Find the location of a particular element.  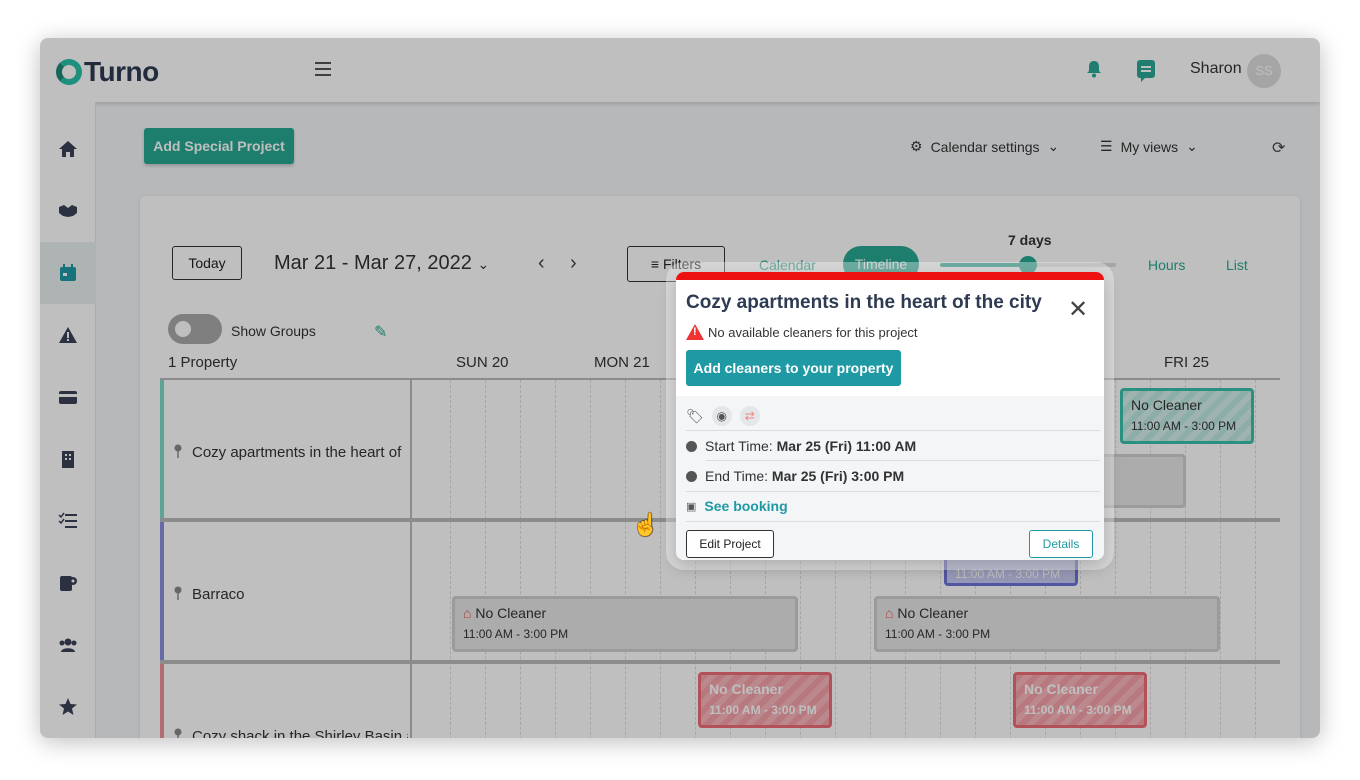

edit-project-button: Edit Project is located at coordinates (730, 544).